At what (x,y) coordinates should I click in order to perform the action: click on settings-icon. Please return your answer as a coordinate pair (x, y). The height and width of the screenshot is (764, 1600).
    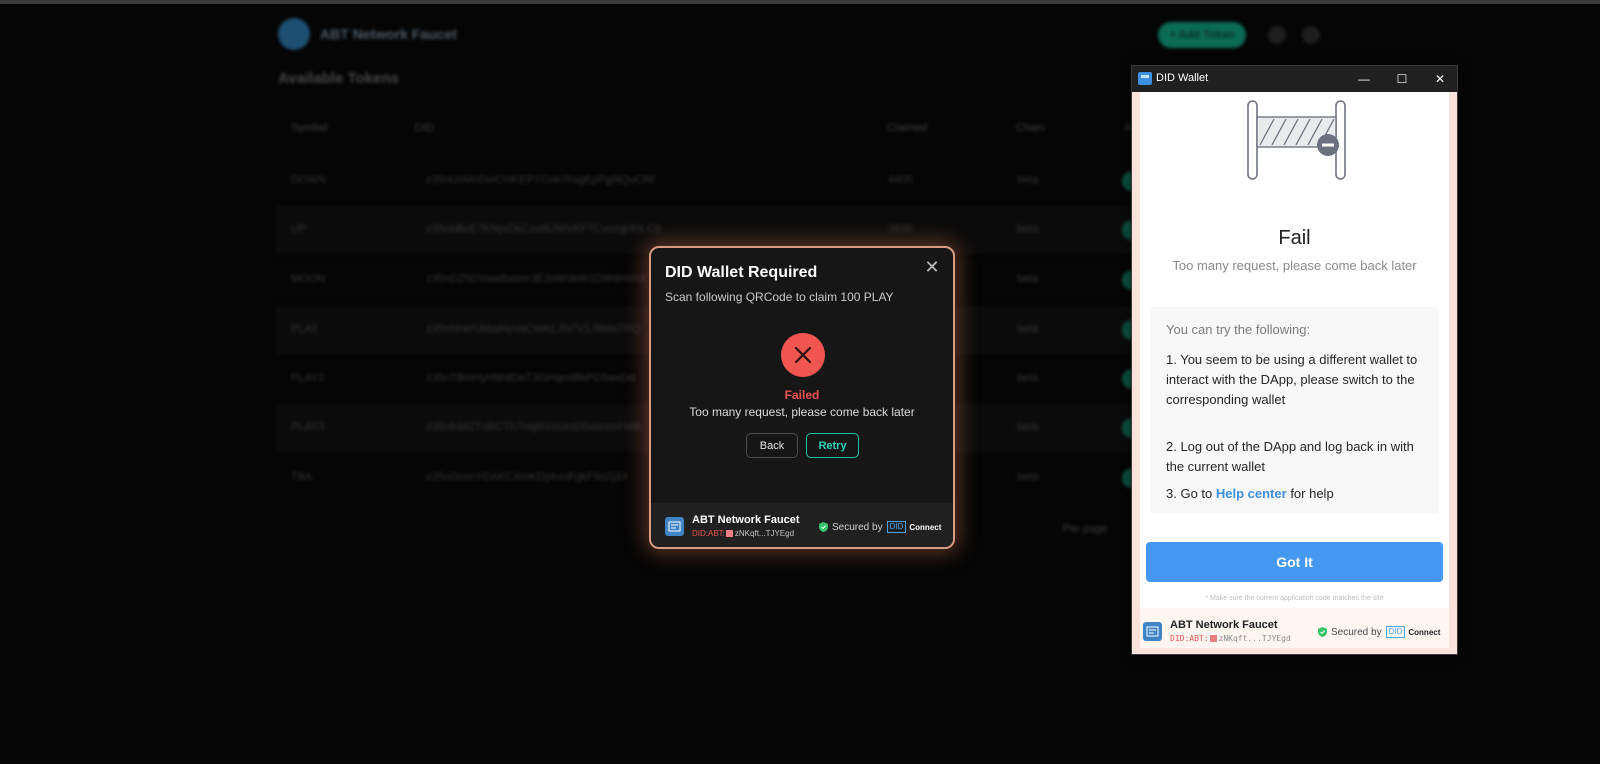
    Looking at the image, I should click on (1311, 35).